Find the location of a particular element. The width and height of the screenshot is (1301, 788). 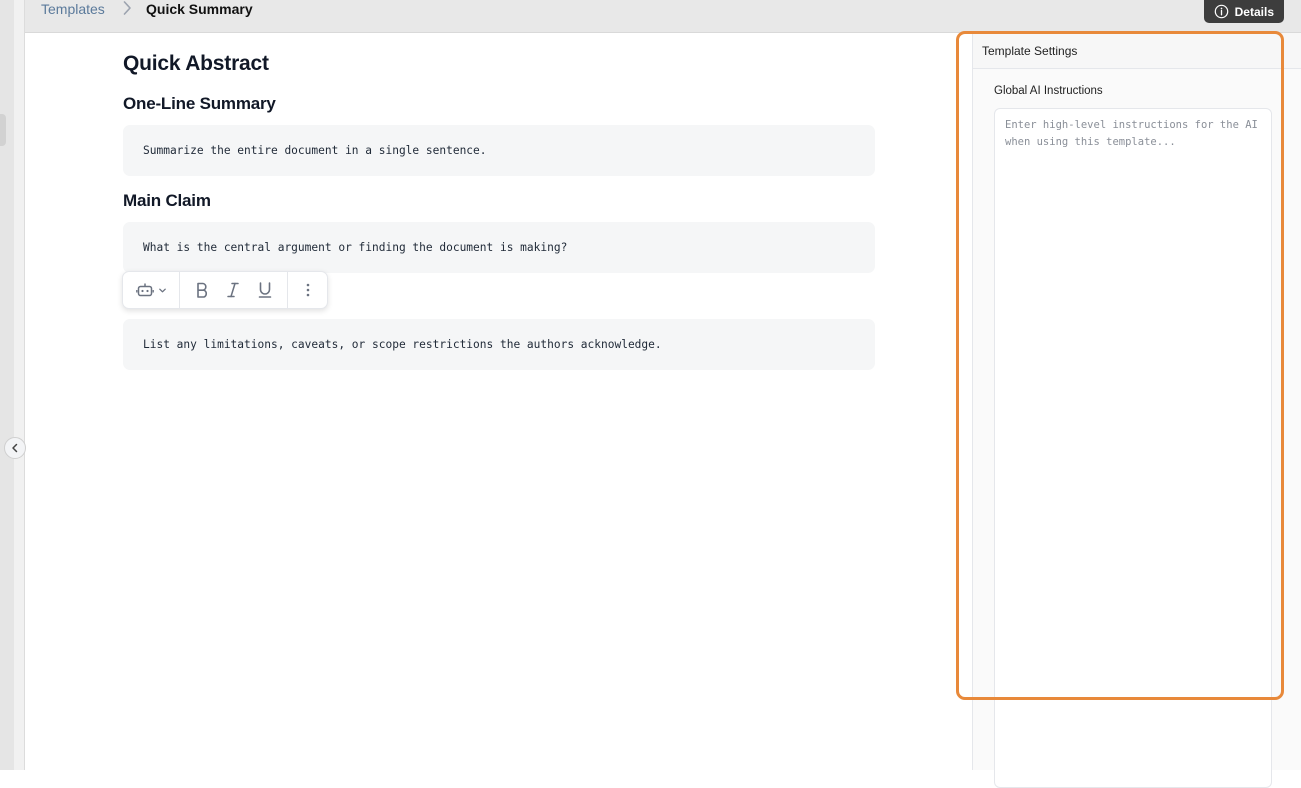

ai-bot-icon is located at coordinates (144, 290).